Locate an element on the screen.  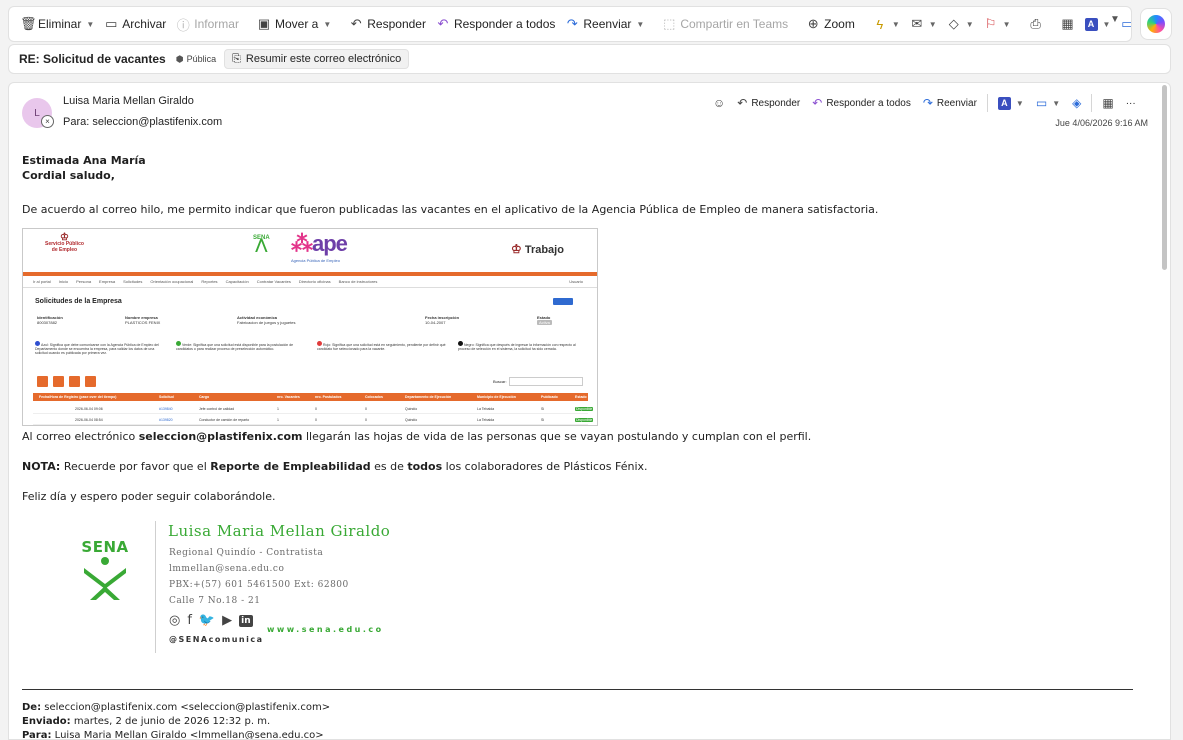
print-button: ⎙ is located at coordinates (1036, 24).